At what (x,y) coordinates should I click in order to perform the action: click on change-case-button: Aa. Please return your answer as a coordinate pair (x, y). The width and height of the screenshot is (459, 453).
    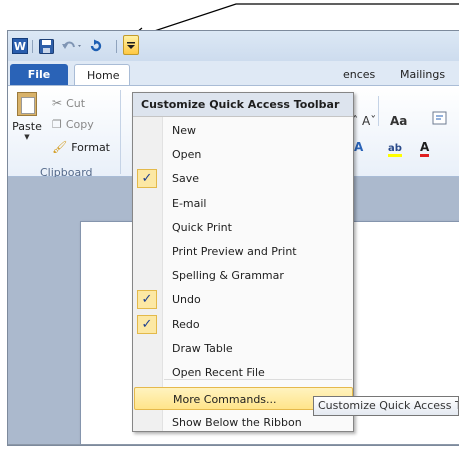
    Looking at the image, I should click on (398, 121).